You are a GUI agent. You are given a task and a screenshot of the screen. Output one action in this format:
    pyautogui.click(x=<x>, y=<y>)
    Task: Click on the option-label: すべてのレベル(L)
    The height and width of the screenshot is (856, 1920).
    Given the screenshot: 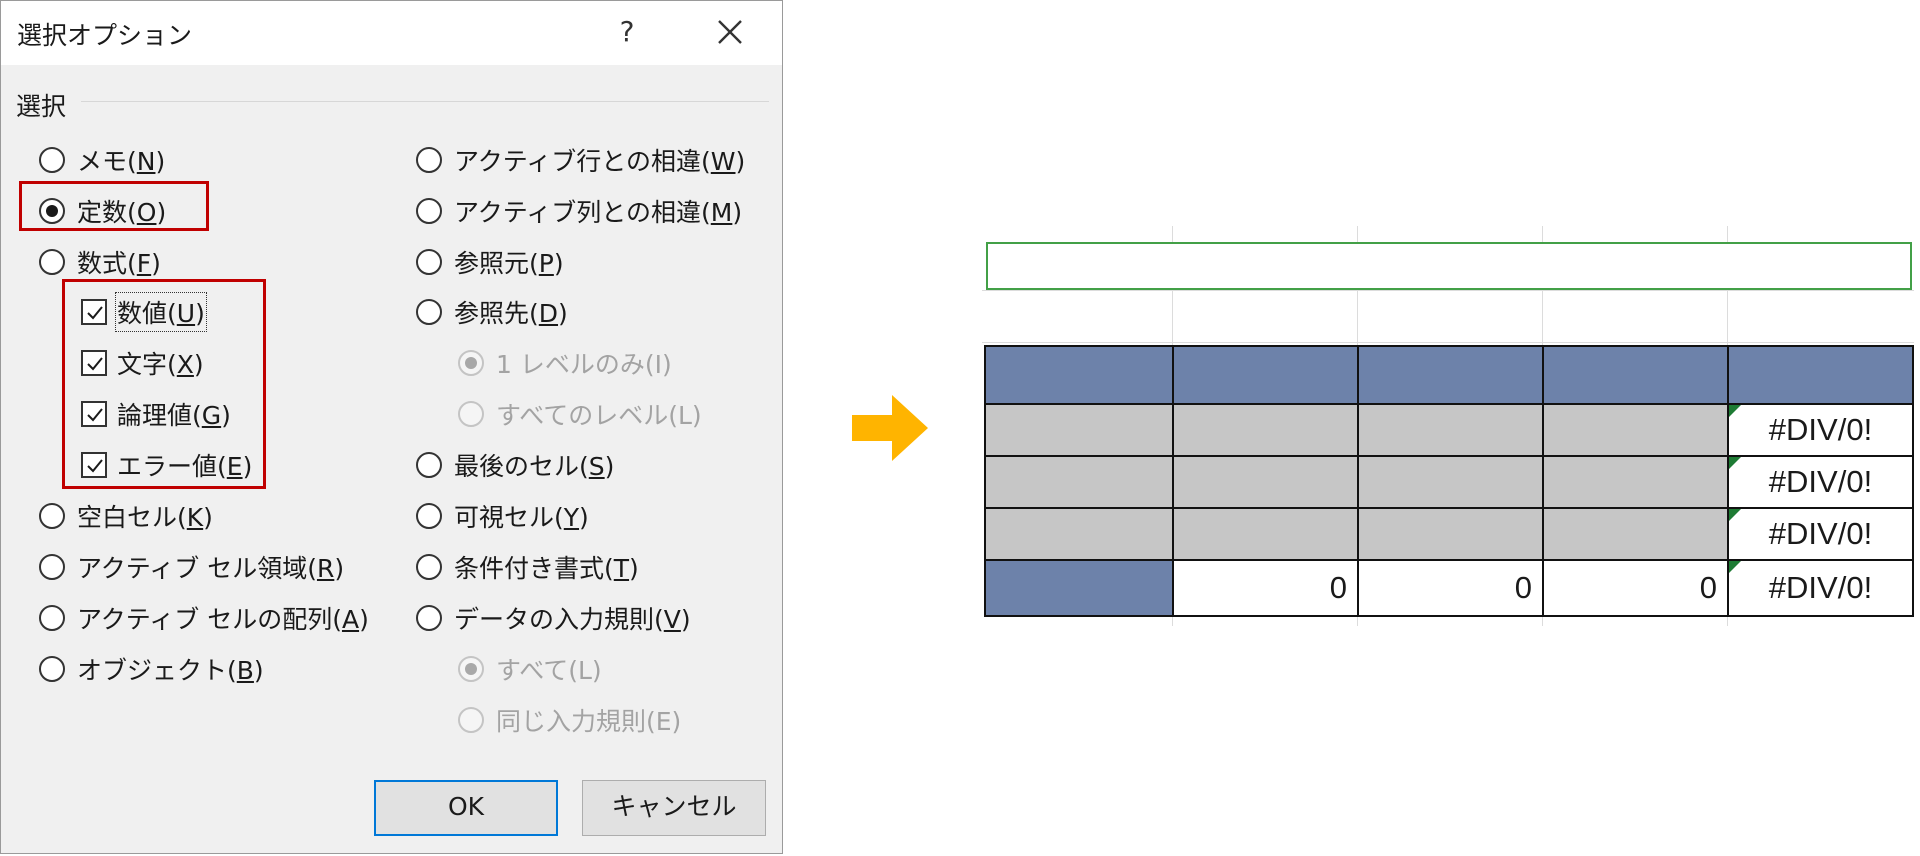 What is the action you would take?
    pyautogui.click(x=599, y=415)
    